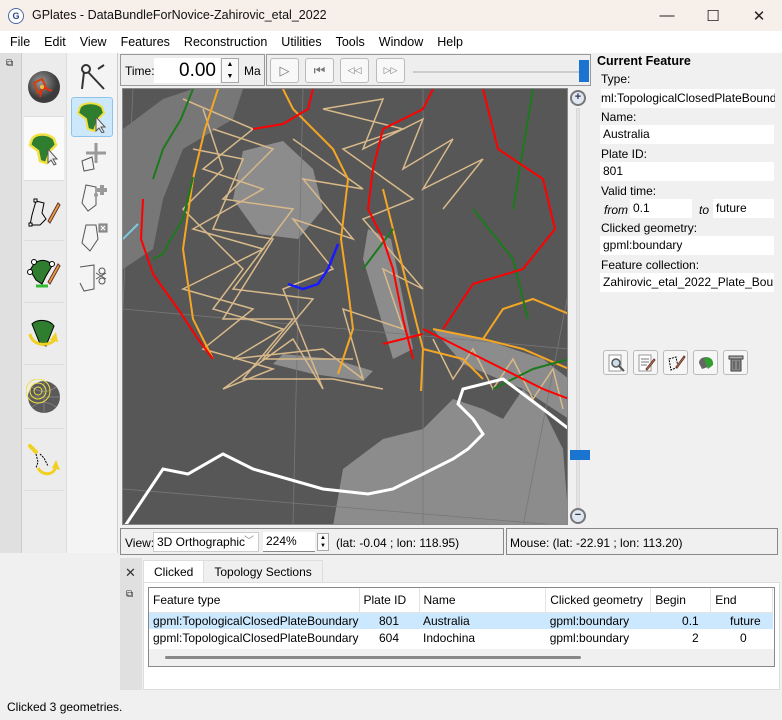 Image resolution: width=782 pixels, height=720 pixels. What do you see at coordinates (681, 600) in the screenshot?
I see `column-header-begin: Begin` at bounding box center [681, 600].